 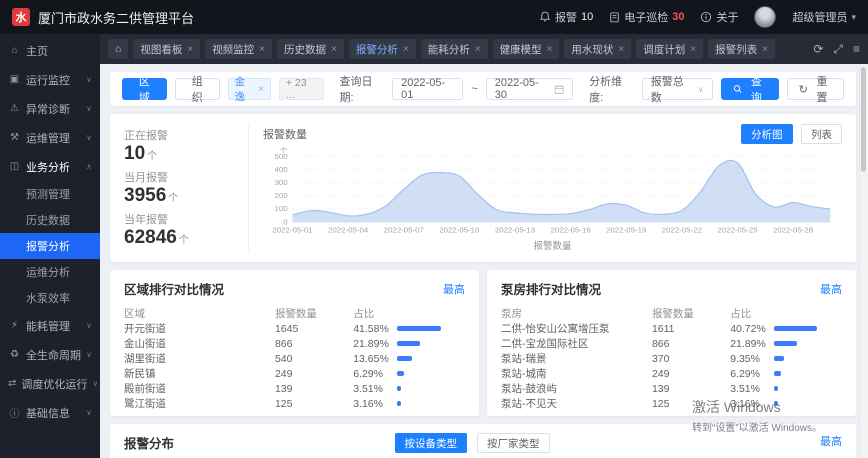 I want to click on dimension-label: 分析维度:, so click(x=606, y=90).